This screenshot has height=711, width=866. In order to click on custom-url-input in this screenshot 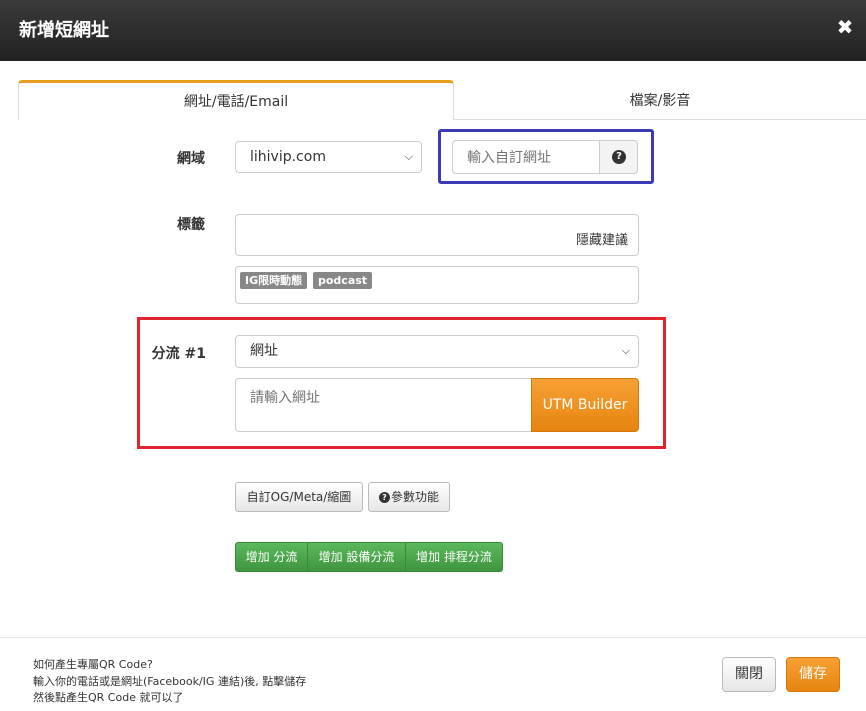, I will do `click(526, 157)`.